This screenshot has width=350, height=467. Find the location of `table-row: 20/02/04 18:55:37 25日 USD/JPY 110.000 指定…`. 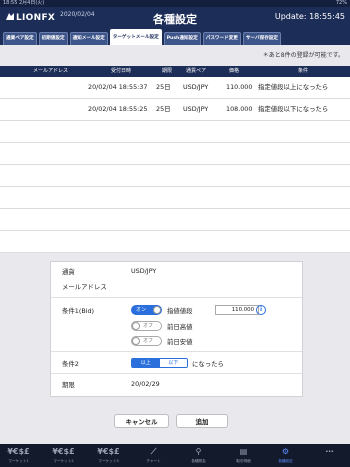

table-row: 20/02/04 18:55:37 25日 USD/JPY 110.000 指定… is located at coordinates (175, 88).